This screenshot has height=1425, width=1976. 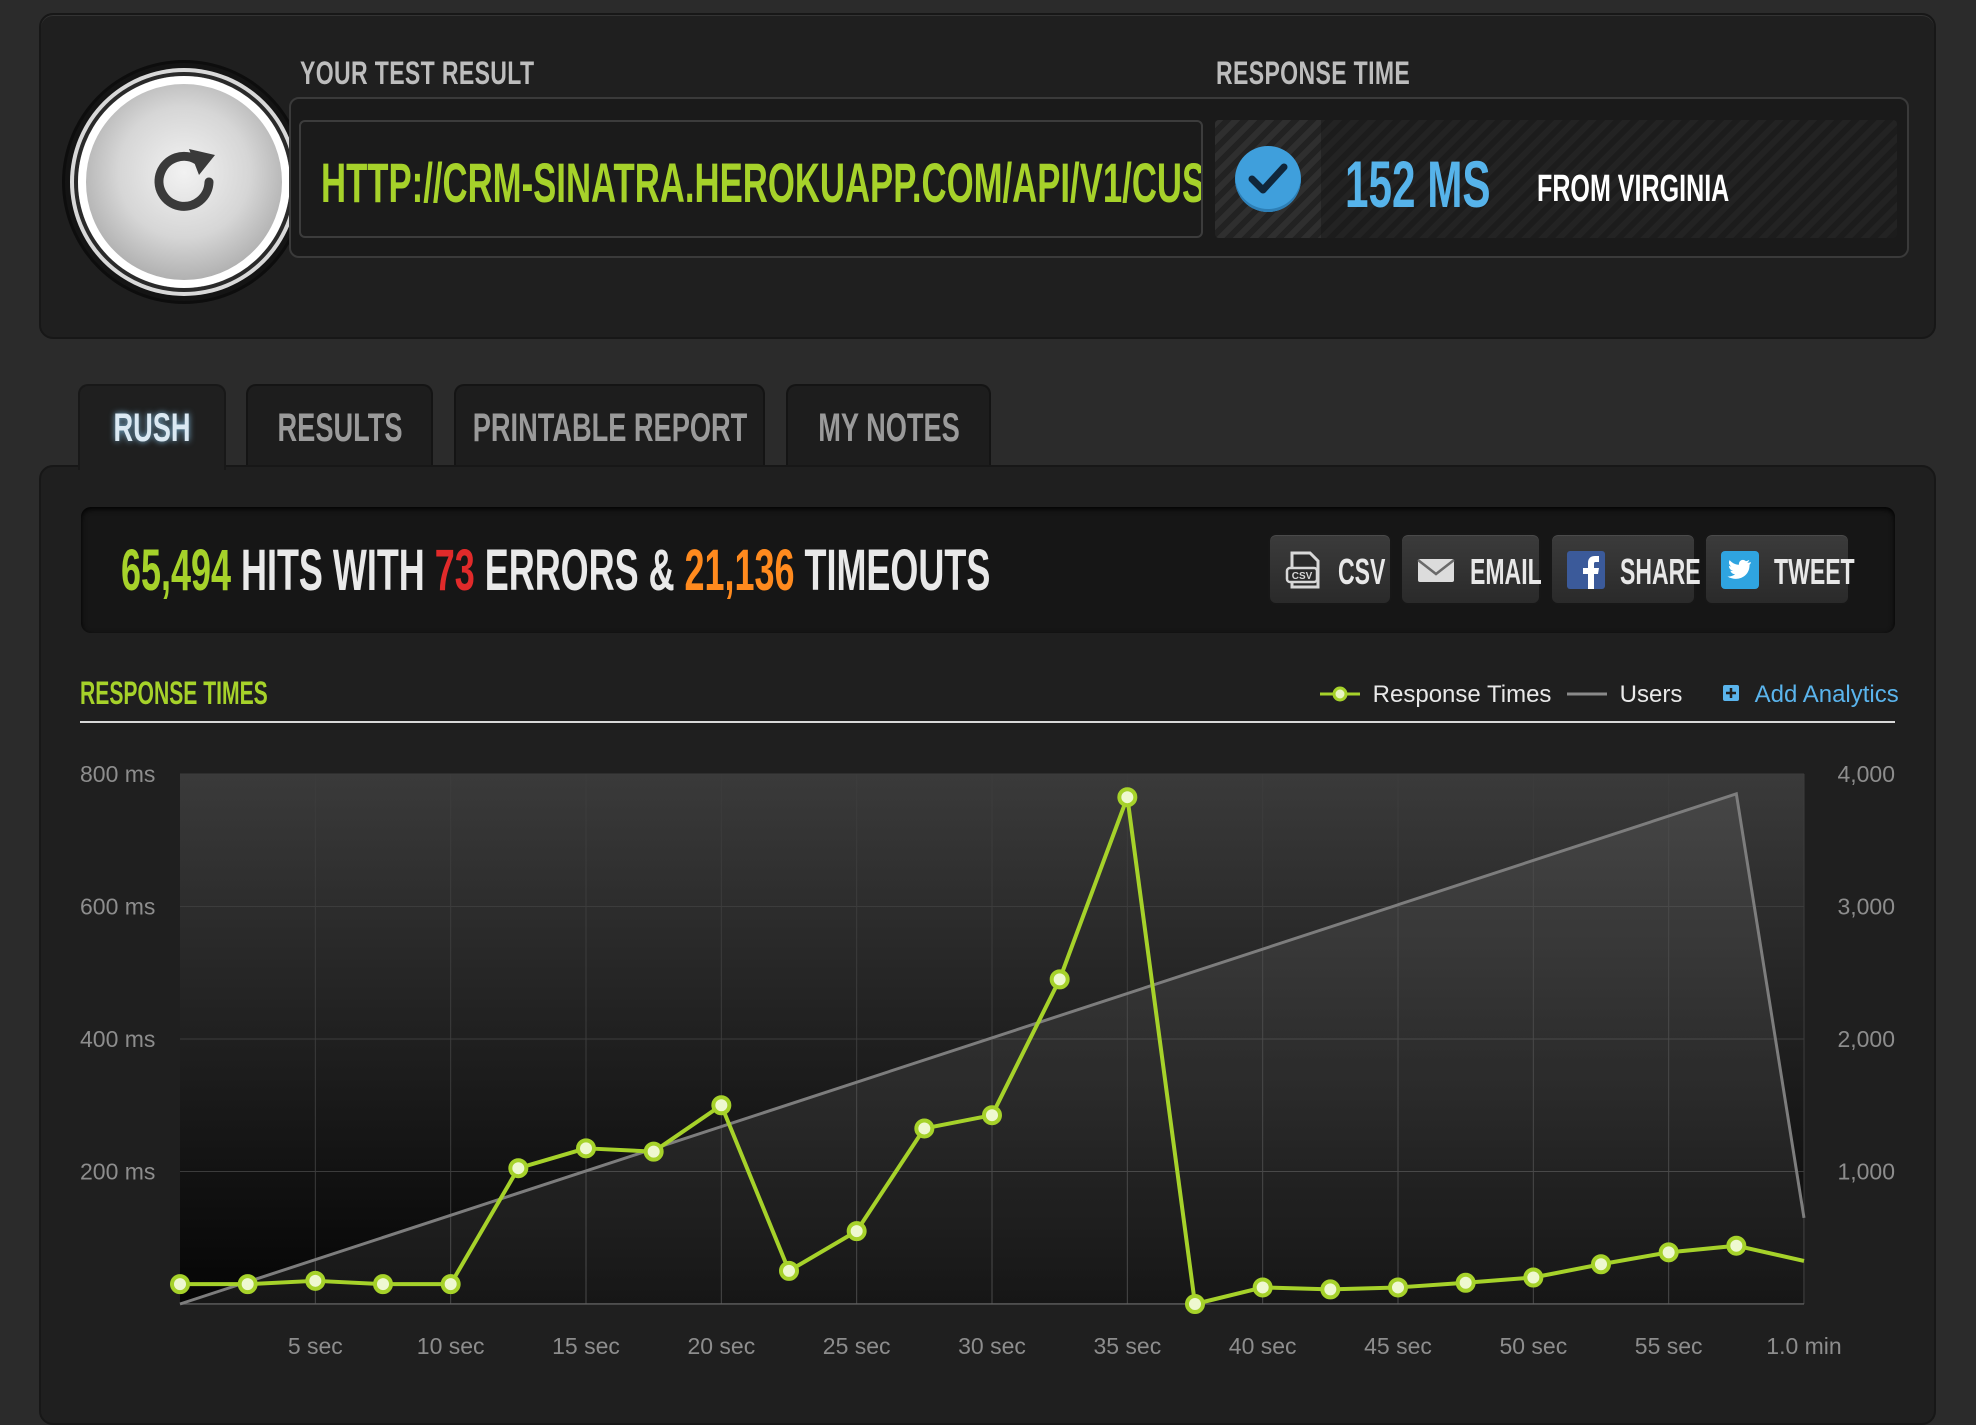 What do you see at coordinates (1866, 1039) in the screenshot?
I see `y-right-tick-label: 2,000` at bounding box center [1866, 1039].